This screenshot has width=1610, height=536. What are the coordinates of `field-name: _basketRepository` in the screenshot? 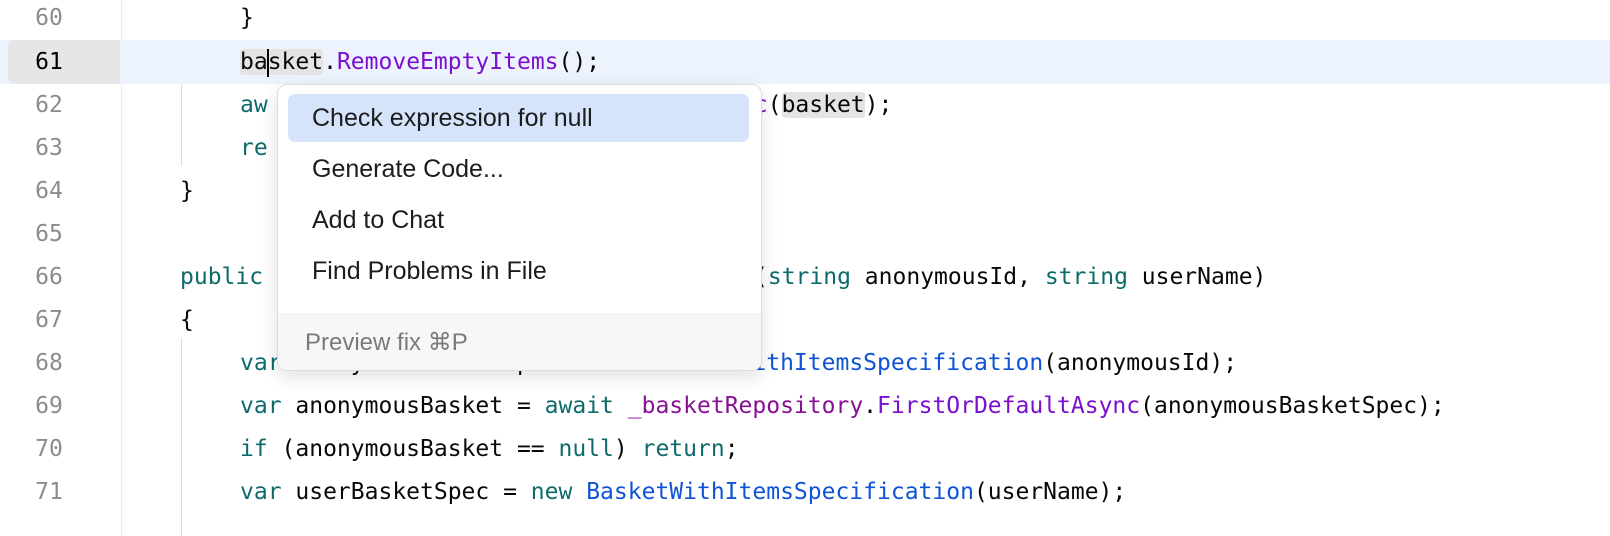 It's located at (745, 406).